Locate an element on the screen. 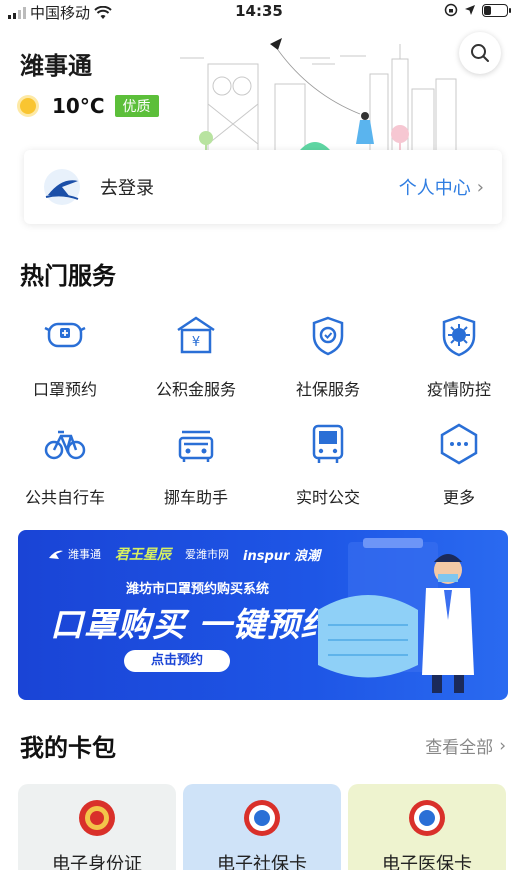 Image resolution: width=518 pixels, height=870 pixels. banner-cta-button: 点击预约 is located at coordinates (177, 661).